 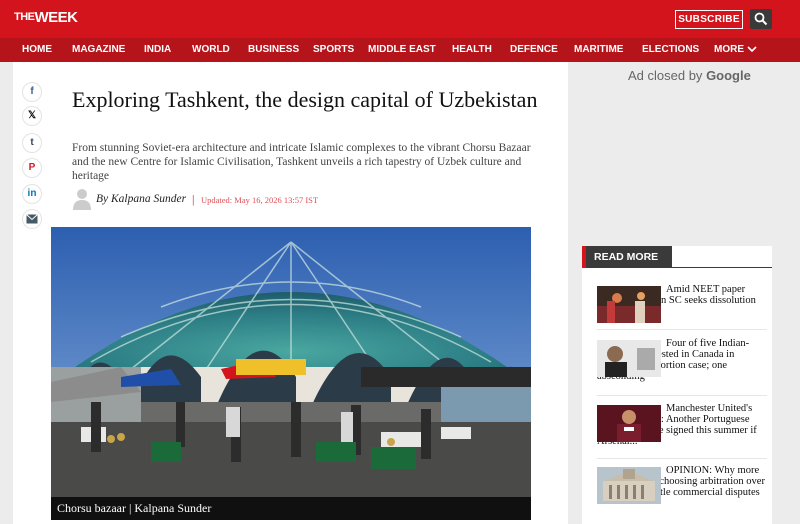 What do you see at coordinates (260, 200) in the screenshot?
I see `updated-timestamp: Updated: May 16, 2026 13:57 IST` at bounding box center [260, 200].